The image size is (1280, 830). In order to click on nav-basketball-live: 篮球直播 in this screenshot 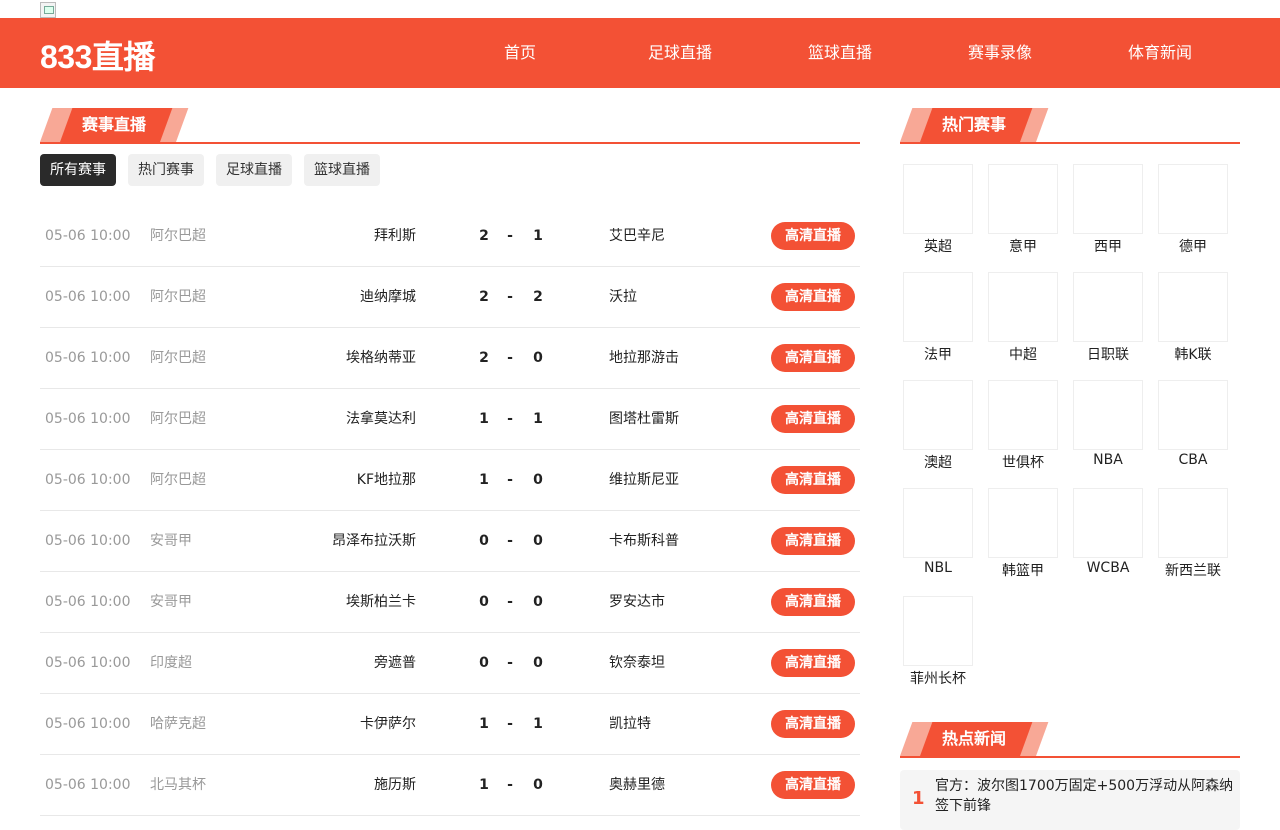, I will do `click(840, 53)`.